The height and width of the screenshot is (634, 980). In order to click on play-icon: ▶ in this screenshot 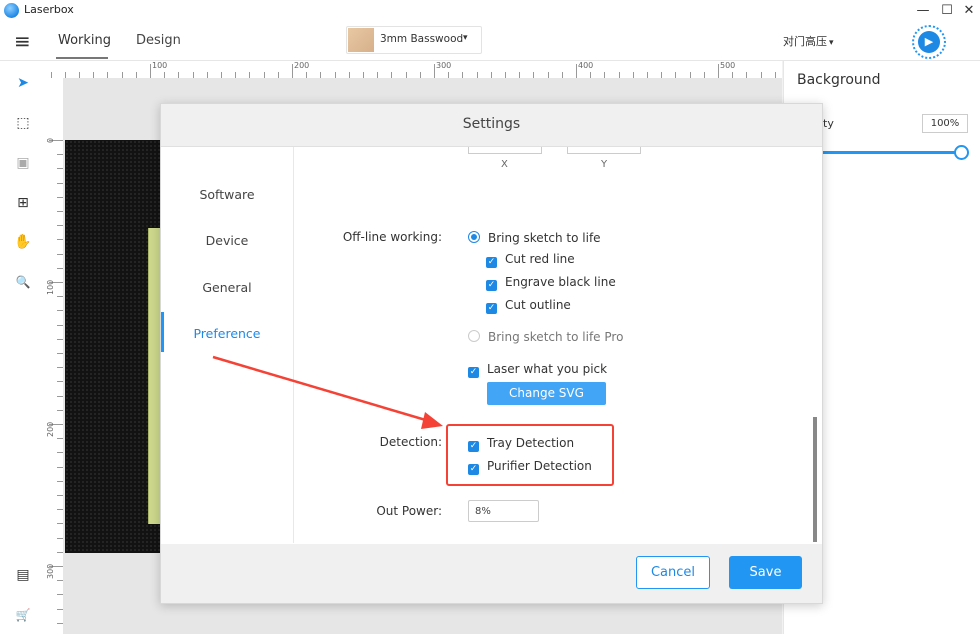, I will do `click(929, 42)`.